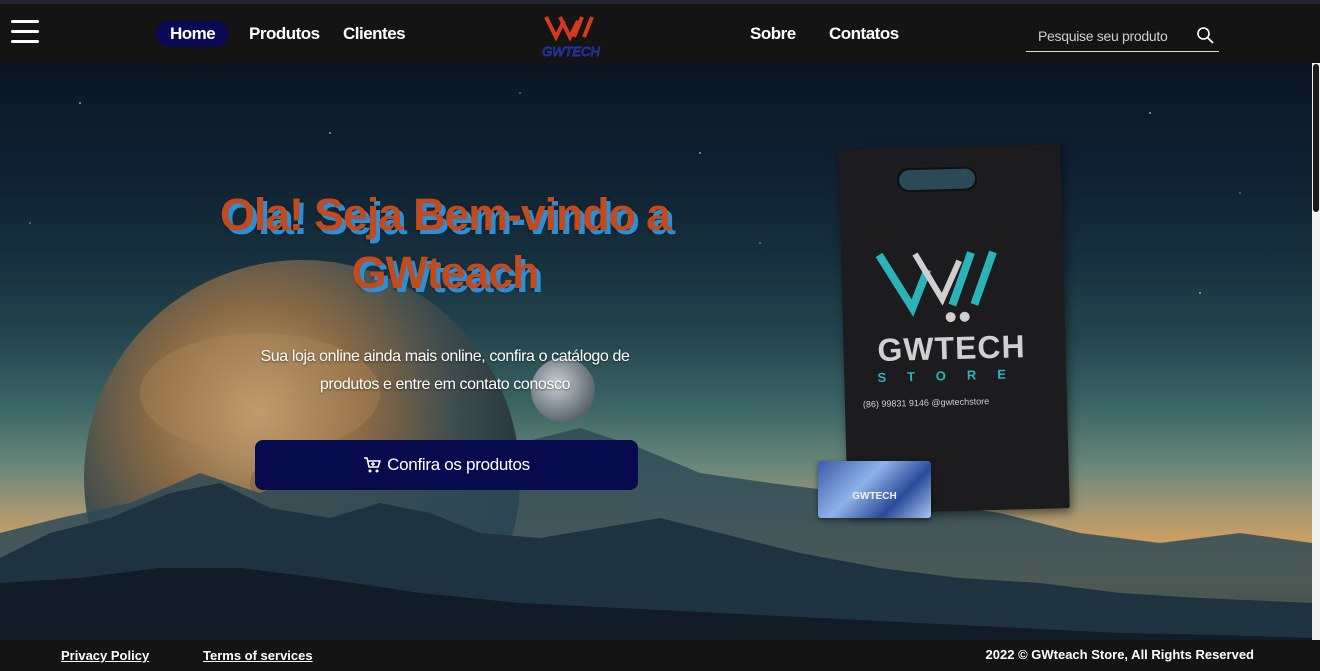 The image size is (1320, 671). Describe the element at coordinates (951, 348) in the screenshot. I see `bag-brand-text: GWTECH` at that location.